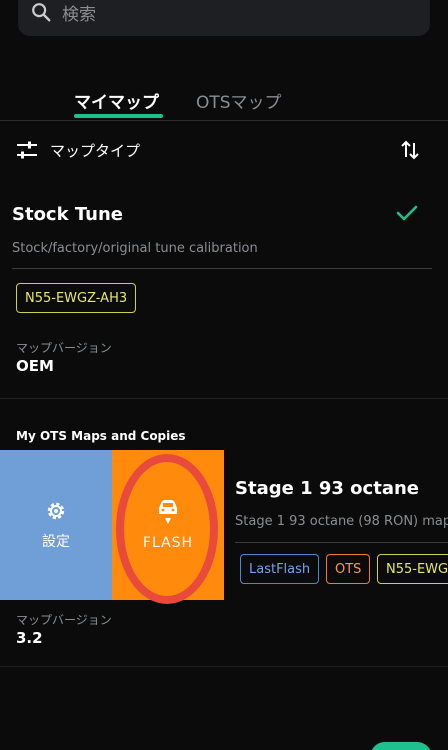 This screenshot has height=750, width=448. Describe the element at coordinates (410, 150) in the screenshot. I see `sort-arrows-icon` at that location.